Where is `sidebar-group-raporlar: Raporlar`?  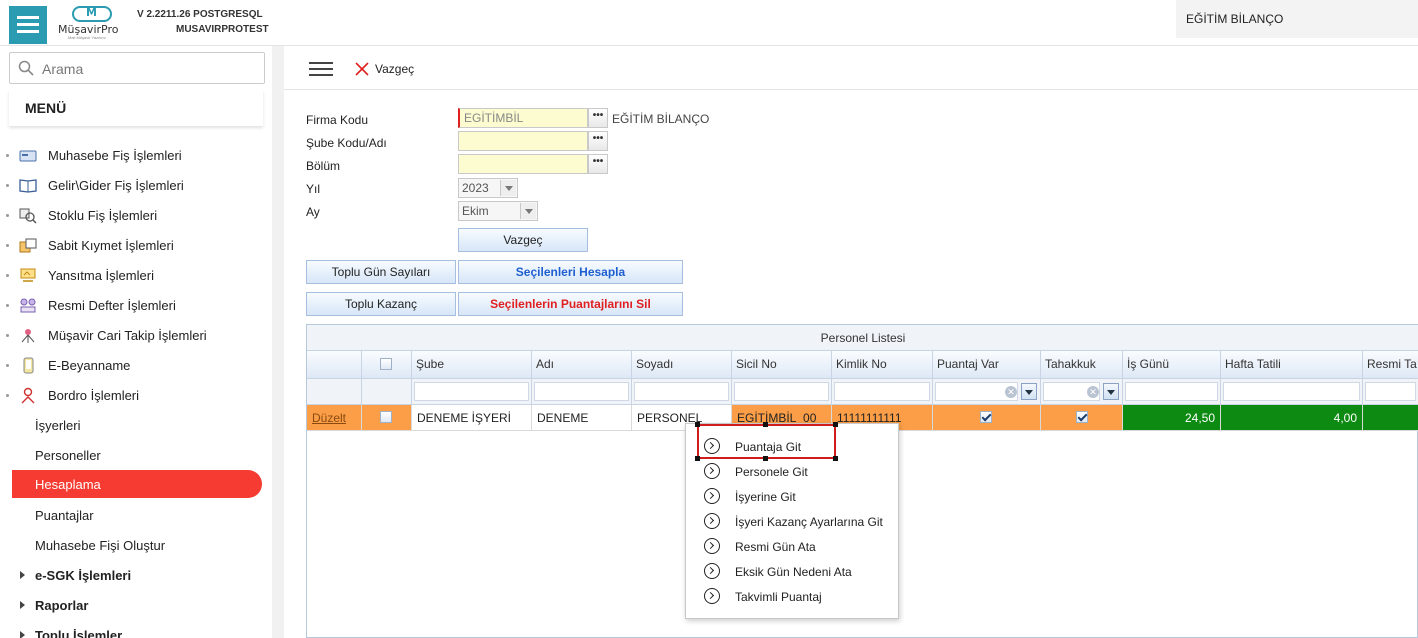 sidebar-group-raporlar: Raporlar is located at coordinates (136, 605).